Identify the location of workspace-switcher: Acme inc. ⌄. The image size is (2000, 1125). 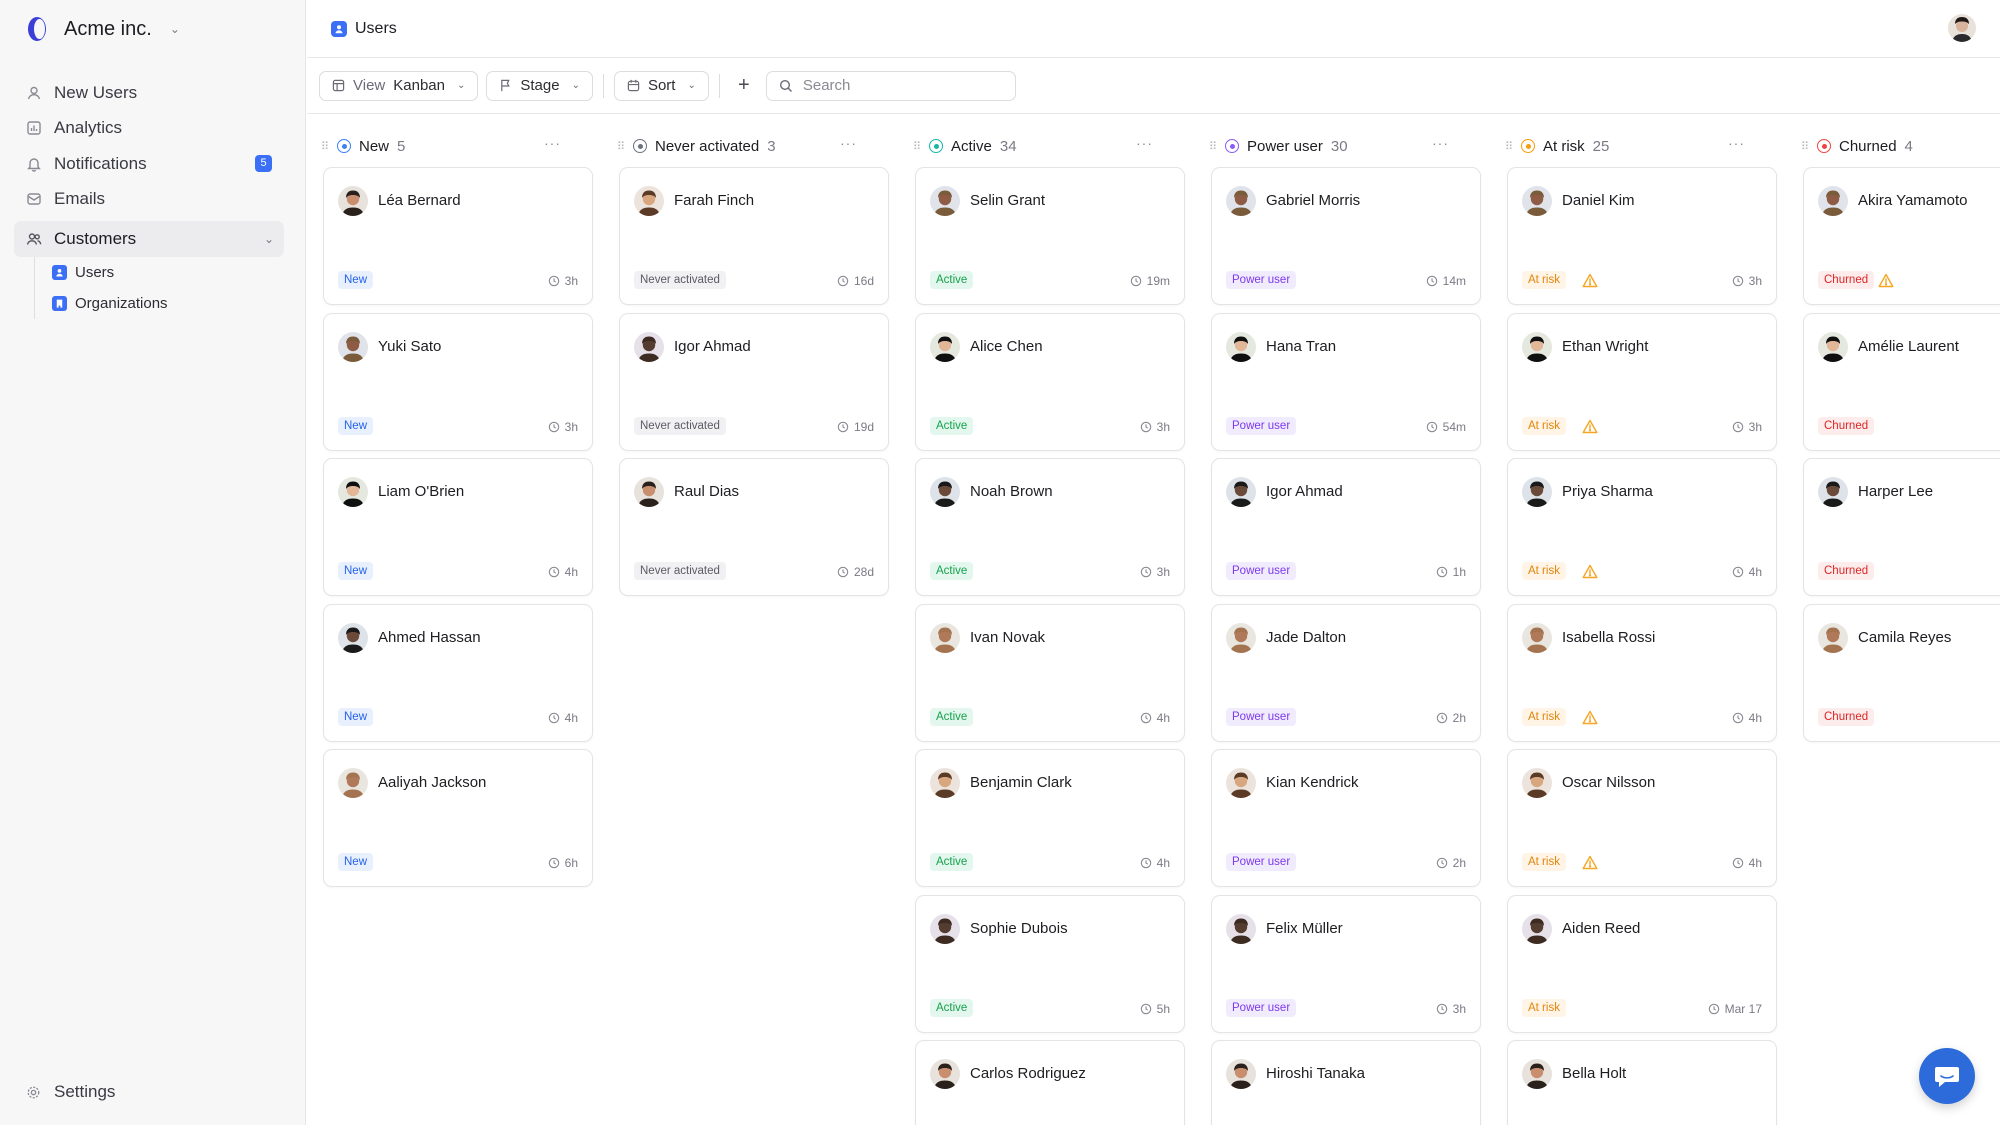
(102, 29).